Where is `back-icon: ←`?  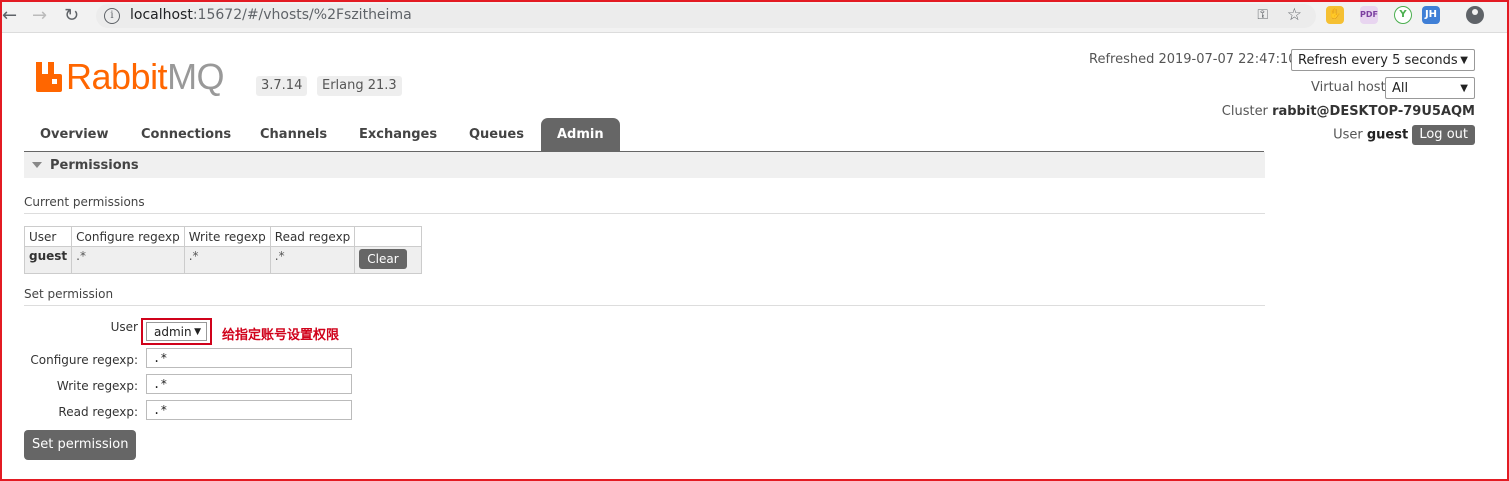
back-icon: ← is located at coordinates (9, 16).